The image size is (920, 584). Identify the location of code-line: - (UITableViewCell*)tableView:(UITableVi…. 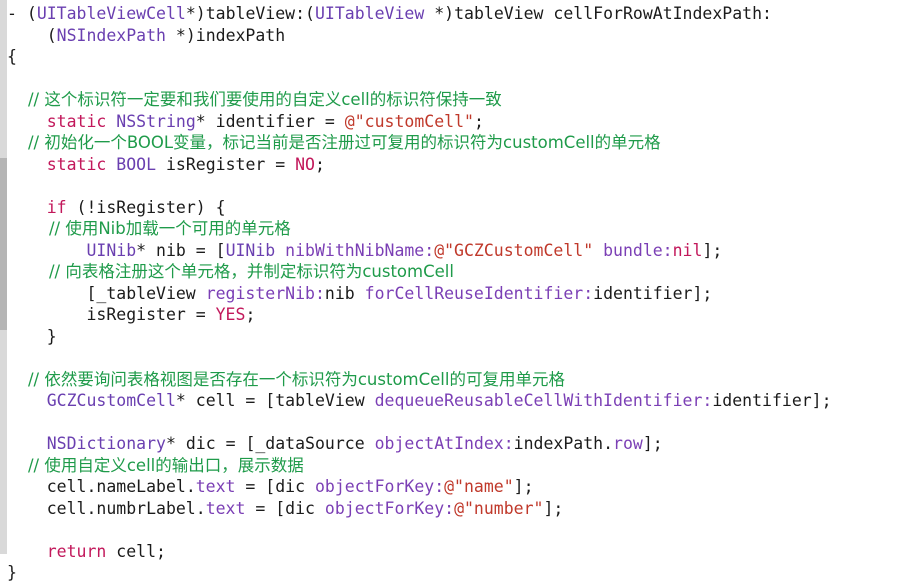
(463, 14).